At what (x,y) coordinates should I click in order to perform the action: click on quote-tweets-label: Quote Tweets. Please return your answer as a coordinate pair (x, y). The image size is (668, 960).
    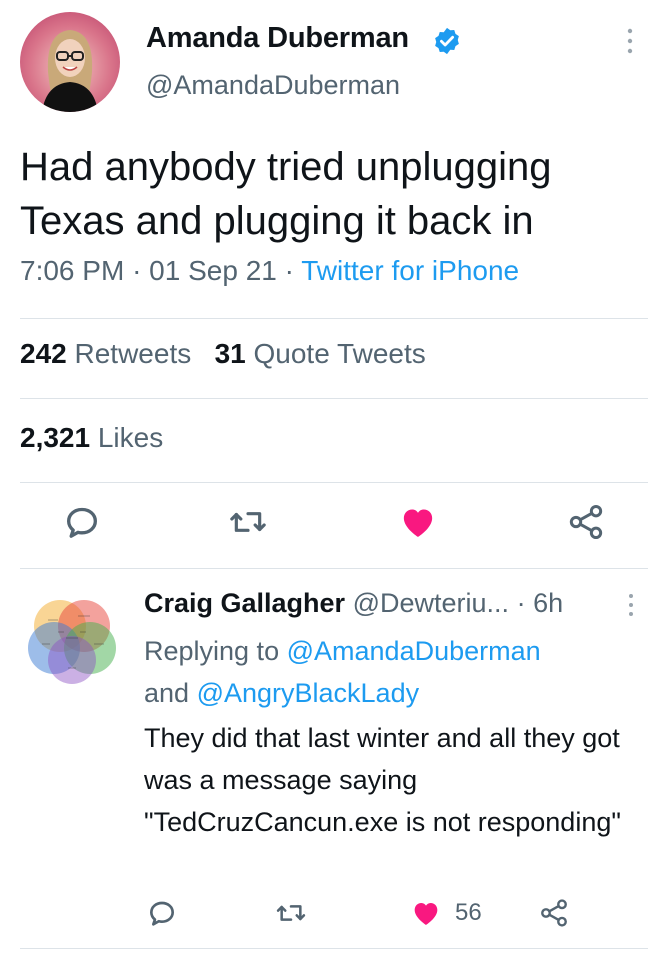
    Looking at the image, I should click on (339, 353).